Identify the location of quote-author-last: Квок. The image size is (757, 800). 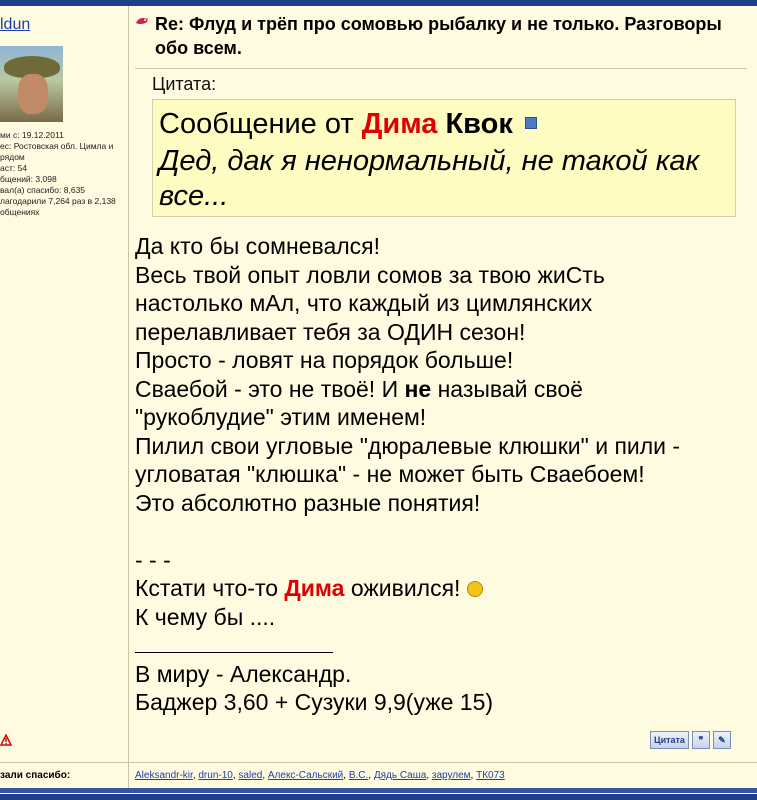
(479, 124).